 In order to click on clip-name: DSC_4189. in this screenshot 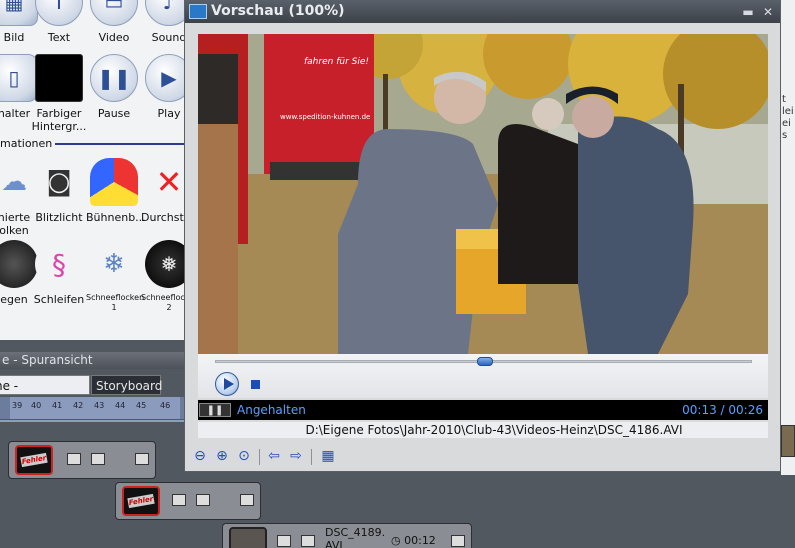, I will do `click(355, 532)`.